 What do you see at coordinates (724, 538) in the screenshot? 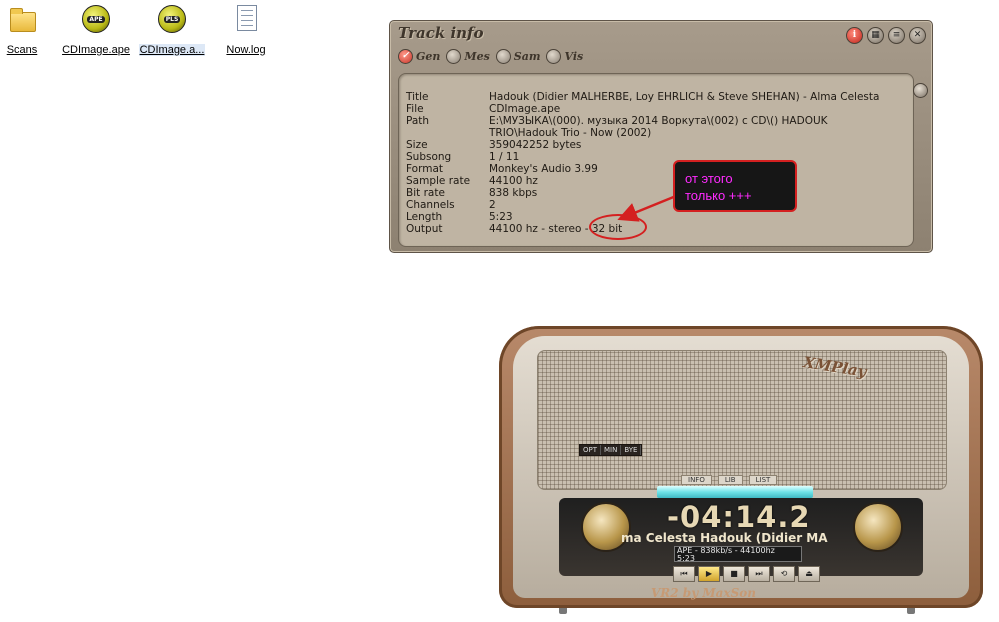
I see `track-marquee: ma Celesta Hadouk (Didier MA` at bounding box center [724, 538].